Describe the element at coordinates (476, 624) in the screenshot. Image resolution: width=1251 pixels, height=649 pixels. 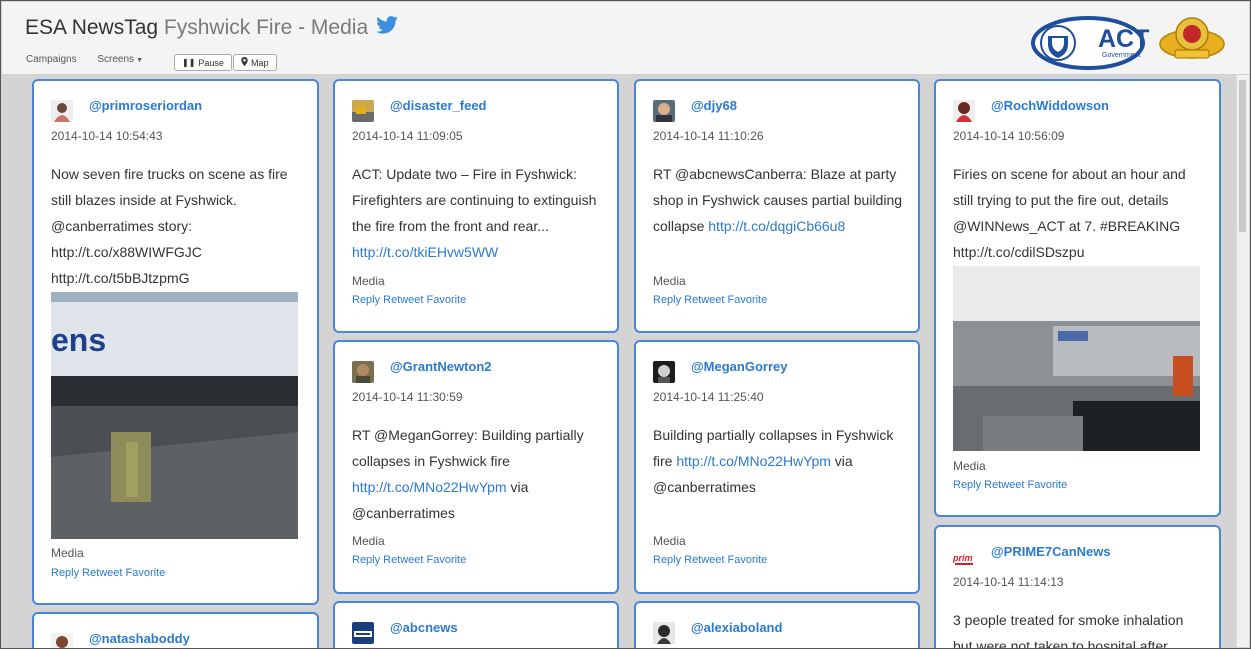
I see `tweet-card: @abcnews` at that location.